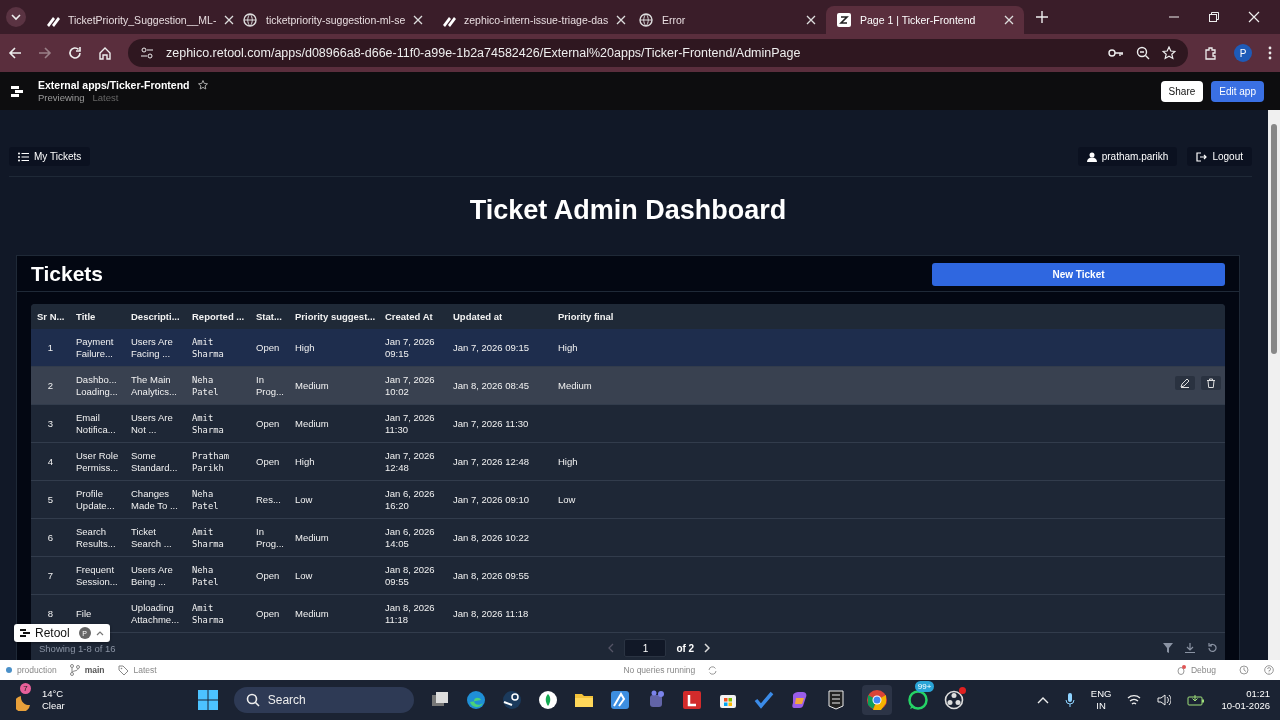 This screenshot has height=720, width=1280. Describe the element at coordinates (1244, 670) in the screenshot. I see `history-icon` at that location.